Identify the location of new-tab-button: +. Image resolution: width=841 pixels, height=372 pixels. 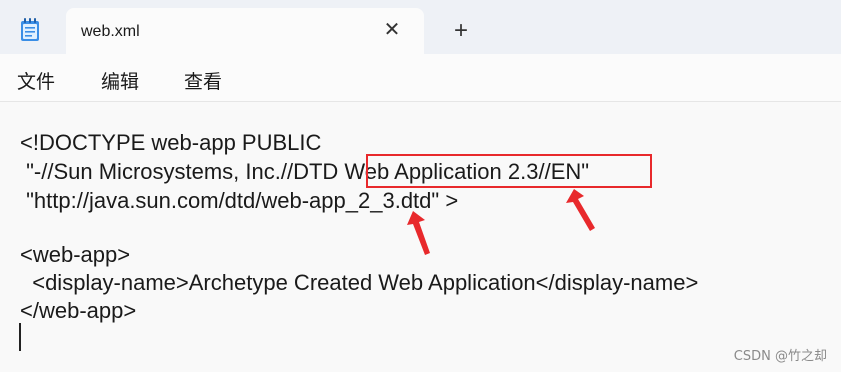
(461, 31).